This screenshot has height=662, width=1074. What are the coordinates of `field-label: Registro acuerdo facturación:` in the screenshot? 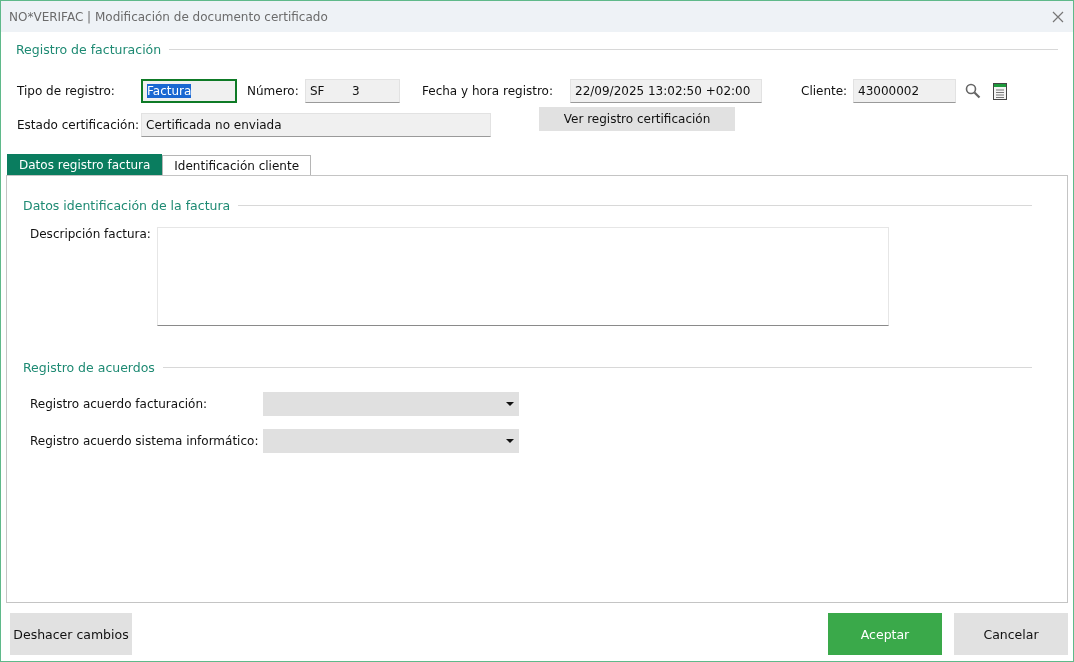 It's located at (119, 404).